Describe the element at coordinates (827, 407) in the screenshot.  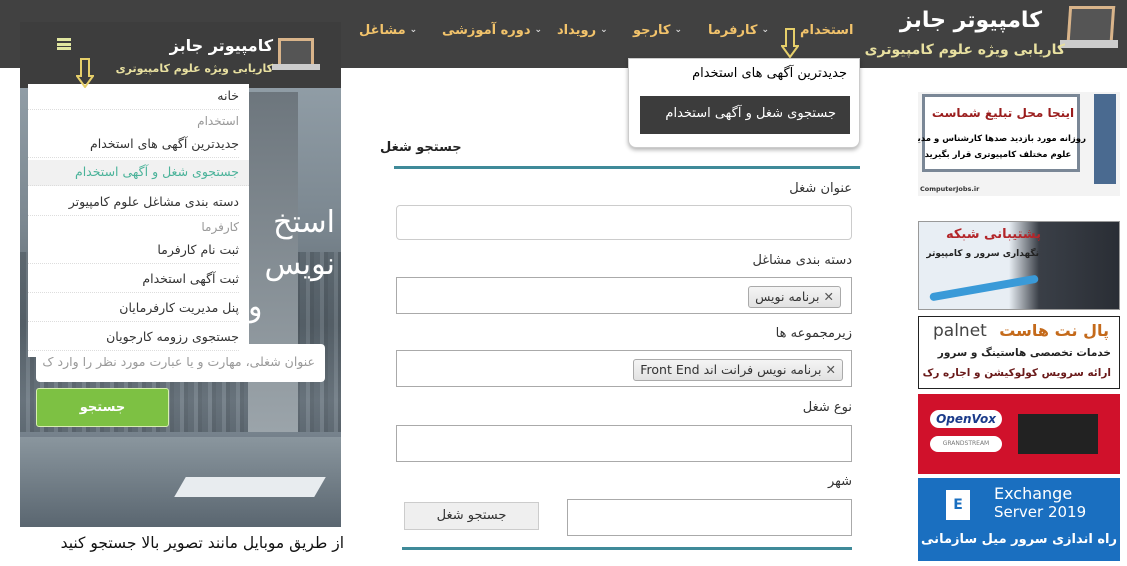
I see `job-type-label: نوع شغل` at that location.